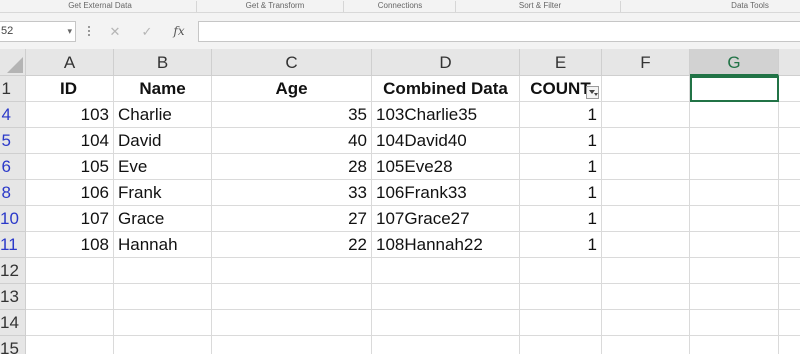 The height and width of the screenshot is (354, 800). I want to click on cell-combined: 103Charlie35, so click(446, 115).